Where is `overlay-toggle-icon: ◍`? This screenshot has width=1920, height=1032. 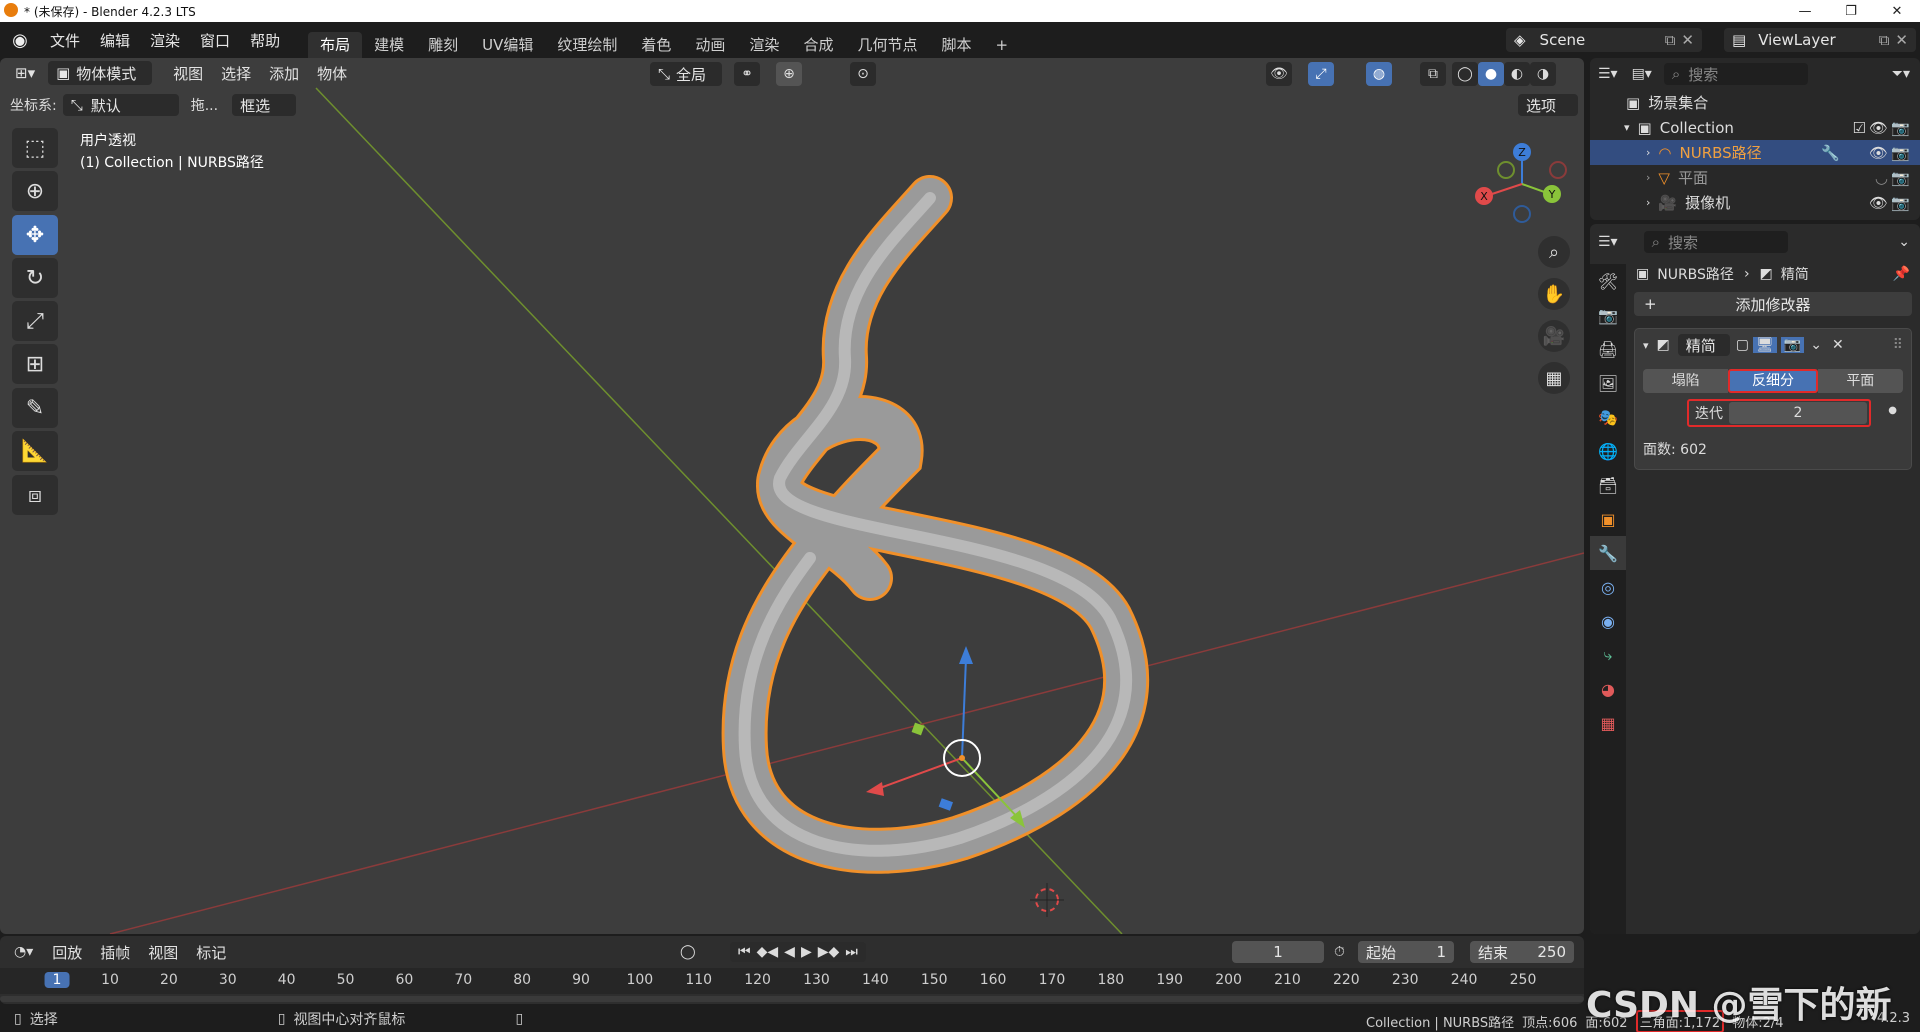
overlay-toggle-icon: ◍ is located at coordinates (1379, 74).